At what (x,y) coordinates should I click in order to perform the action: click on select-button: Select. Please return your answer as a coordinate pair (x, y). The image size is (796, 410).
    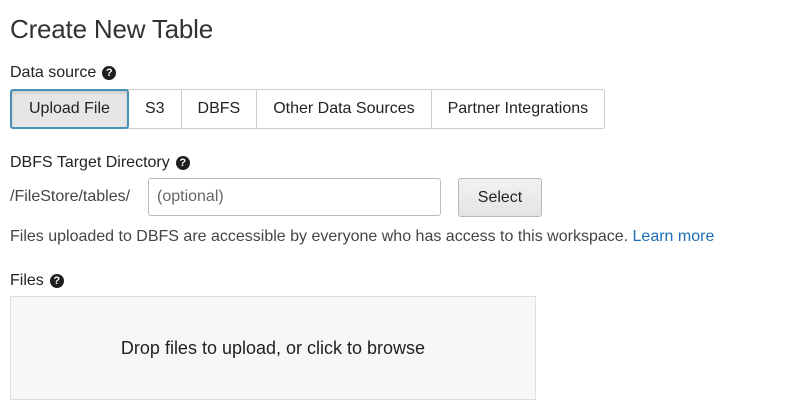
    Looking at the image, I should click on (500, 197).